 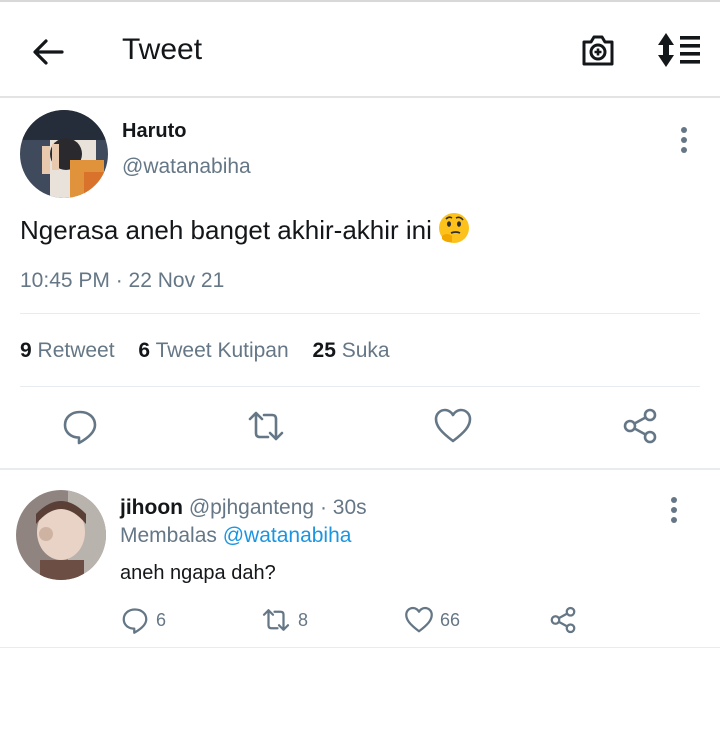 I want to click on quotes-stat: 6 Tweet Kutipan, so click(x=213, y=350).